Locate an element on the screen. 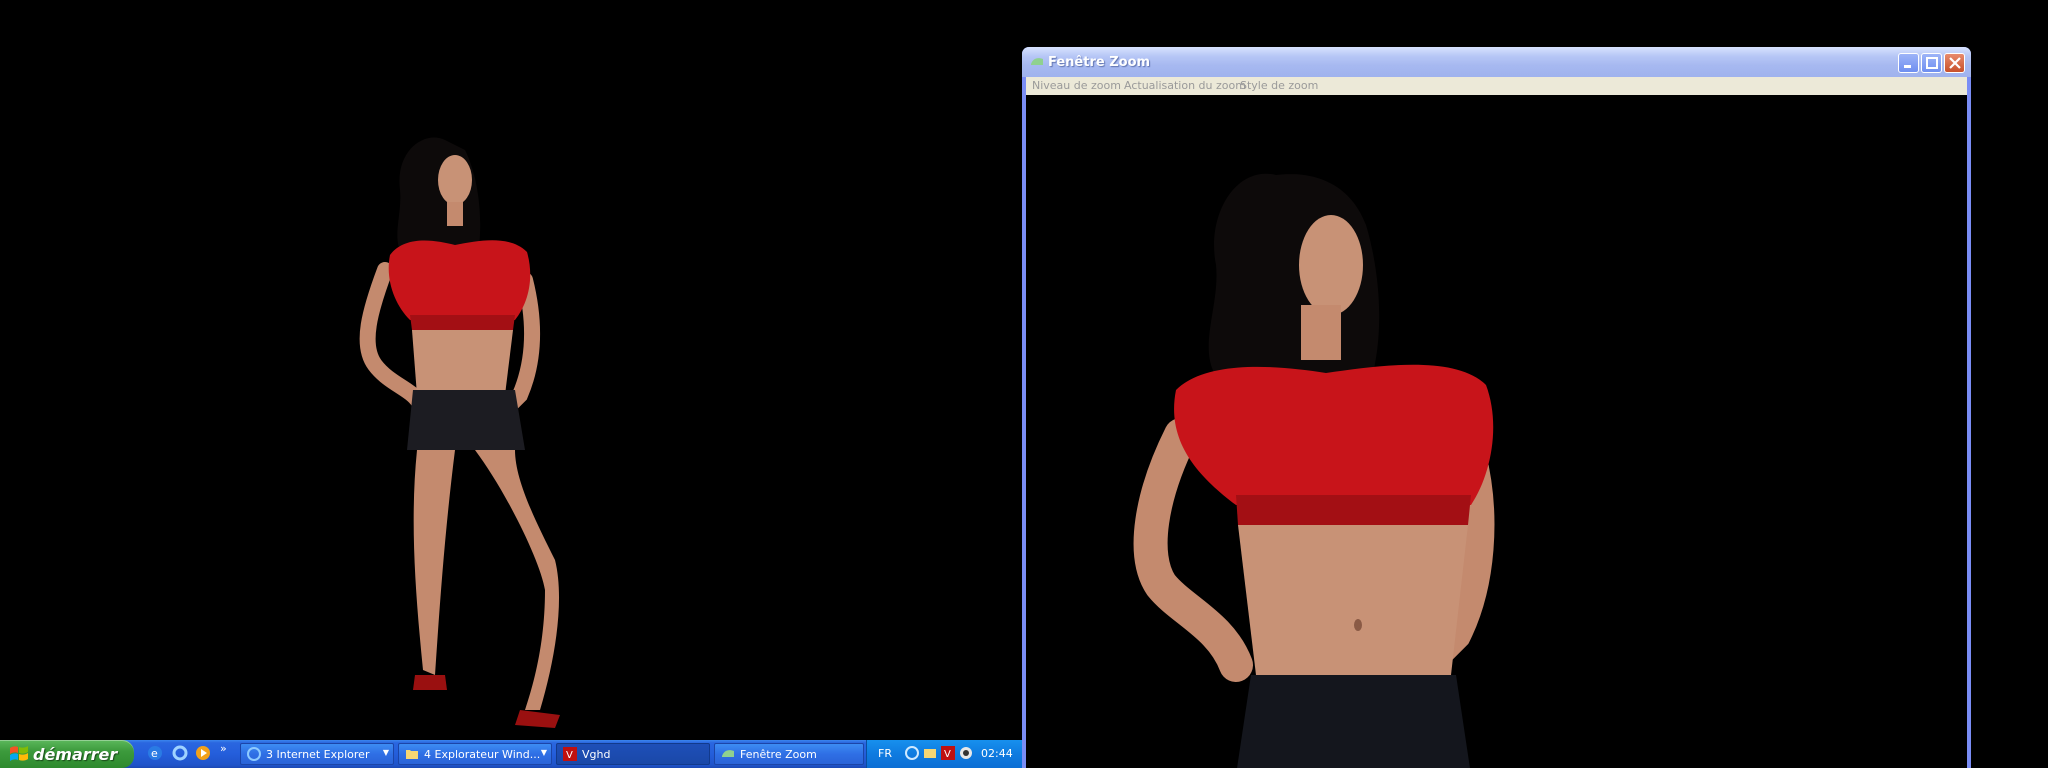  media-icon is located at coordinates (203, 753).